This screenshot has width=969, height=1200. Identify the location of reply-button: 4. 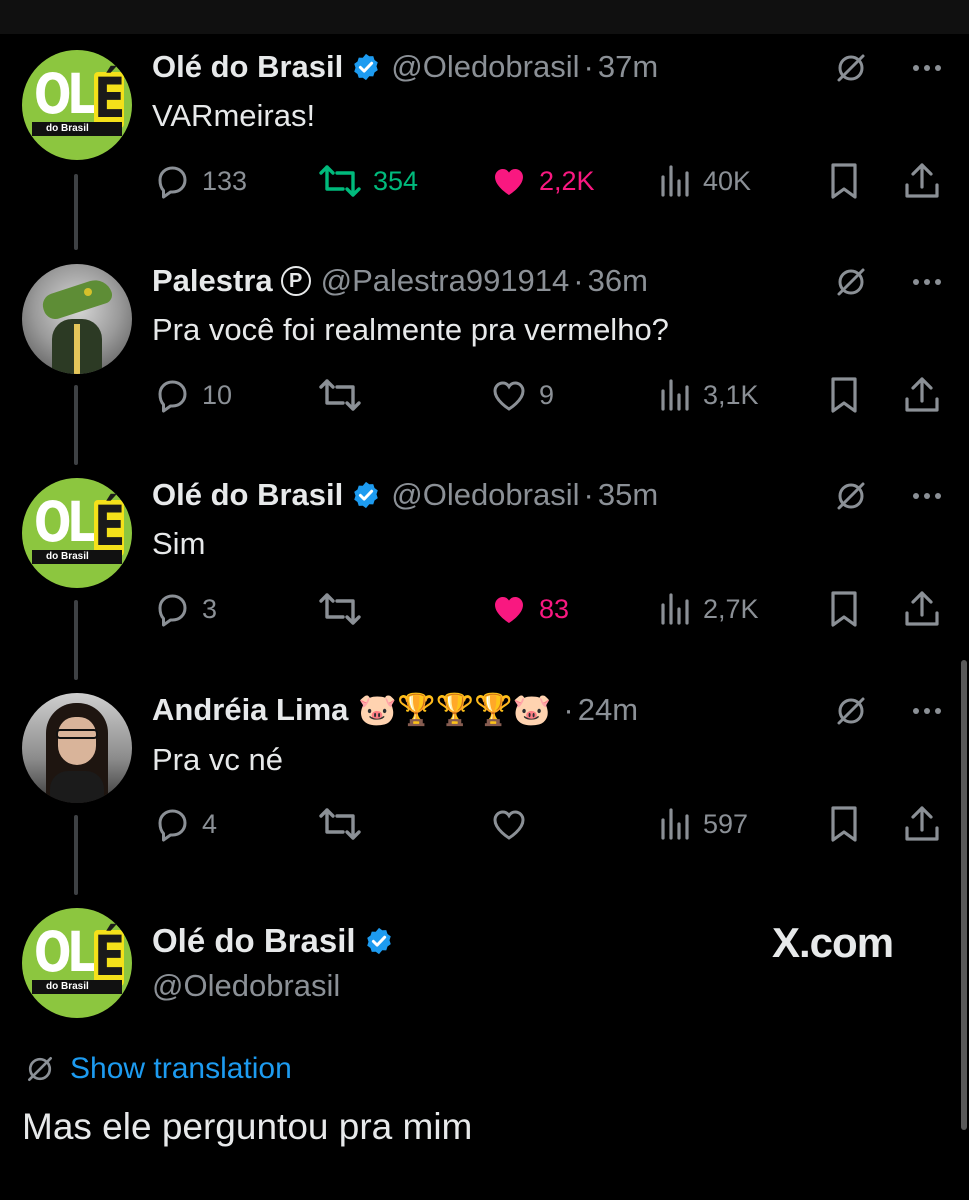
(184, 824).